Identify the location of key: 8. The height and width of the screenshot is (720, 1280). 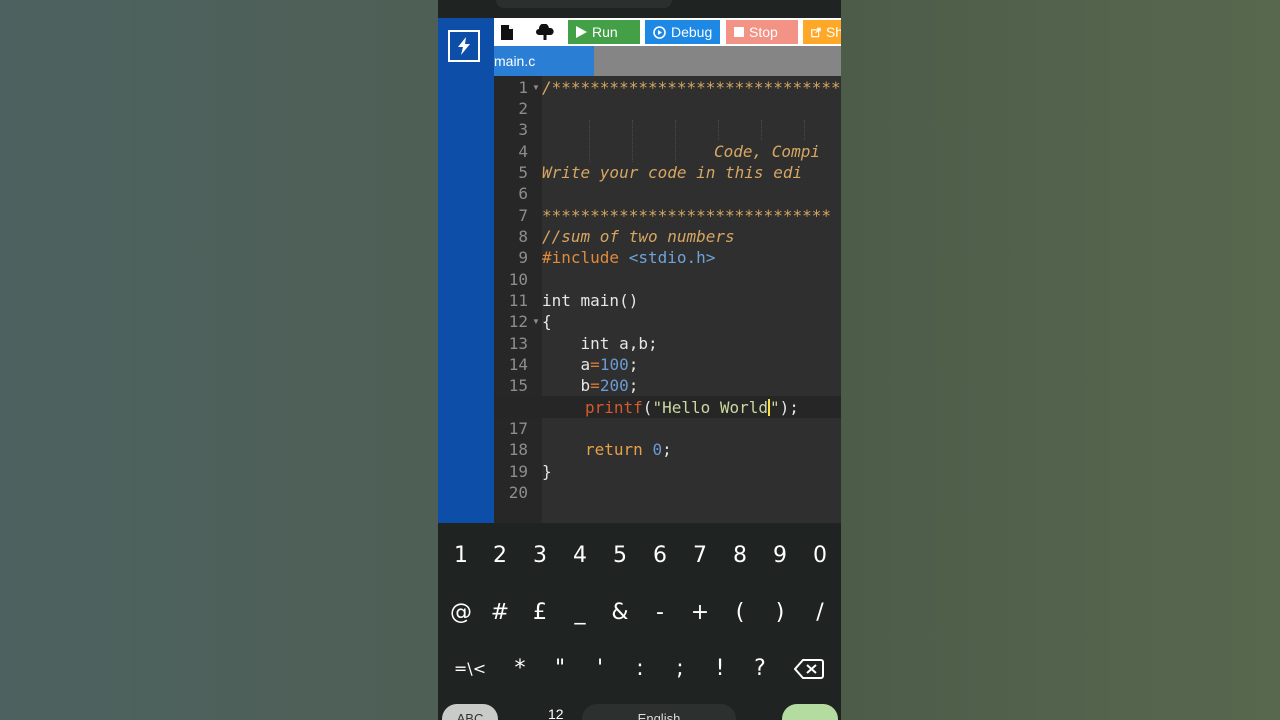
(740, 556).